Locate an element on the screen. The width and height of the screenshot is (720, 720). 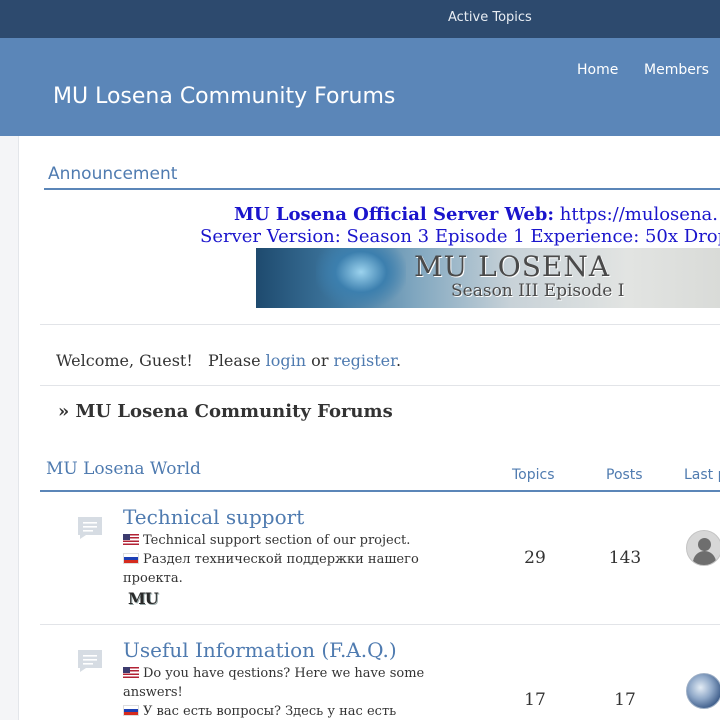
top-bar: Active Topics is located at coordinates (360, 19).